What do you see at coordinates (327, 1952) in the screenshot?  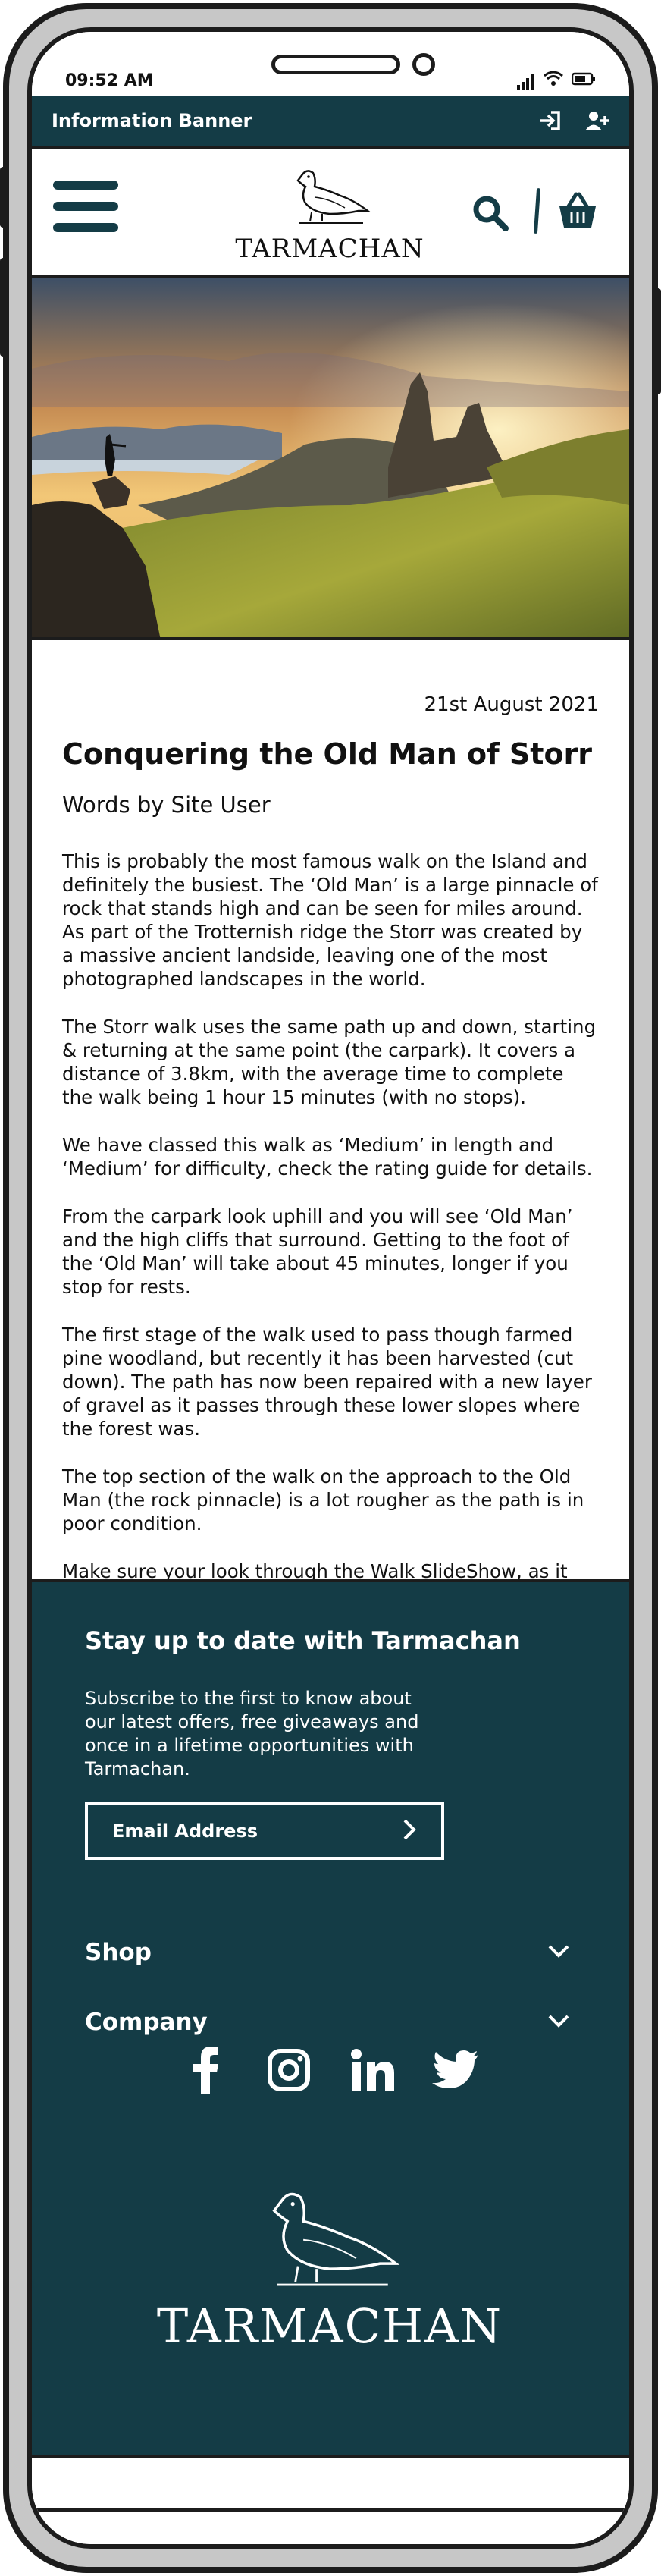 I see `footer-accordion-shop: Shop` at bounding box center [327, 1952].